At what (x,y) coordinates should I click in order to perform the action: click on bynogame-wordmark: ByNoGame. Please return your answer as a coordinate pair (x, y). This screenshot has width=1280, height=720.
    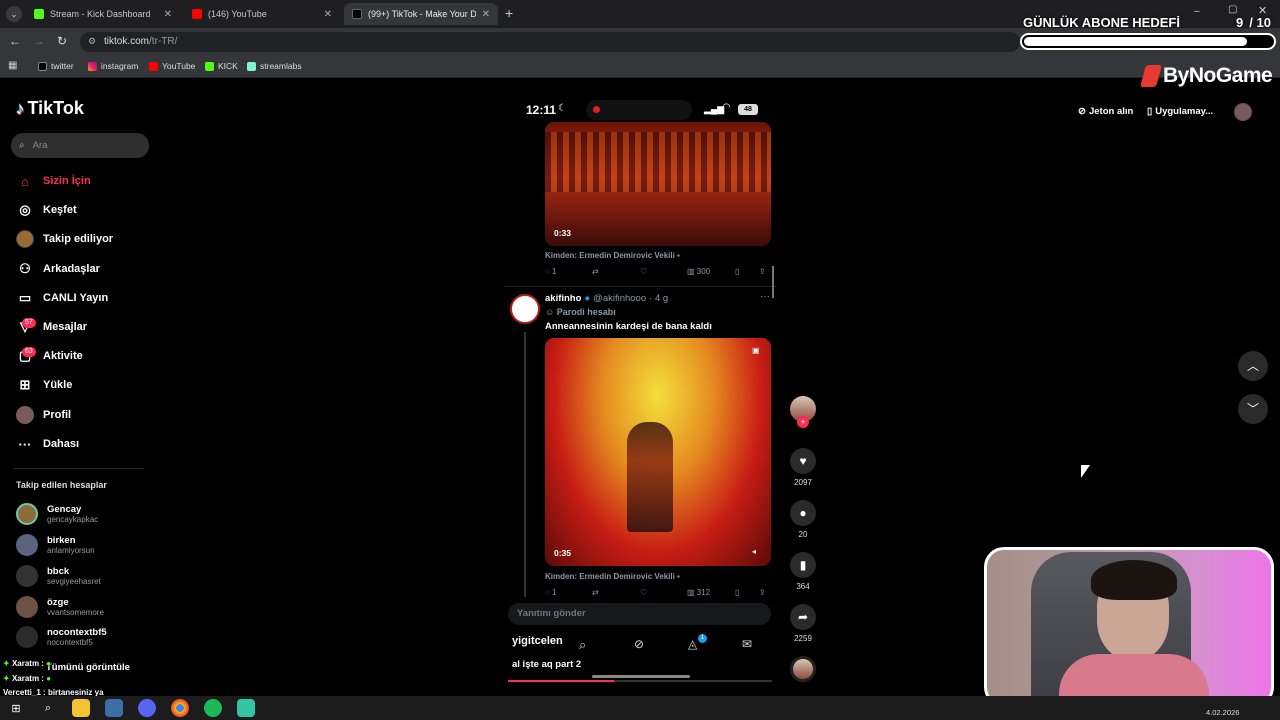
    Looking at the image, I should click on (1218, 75).